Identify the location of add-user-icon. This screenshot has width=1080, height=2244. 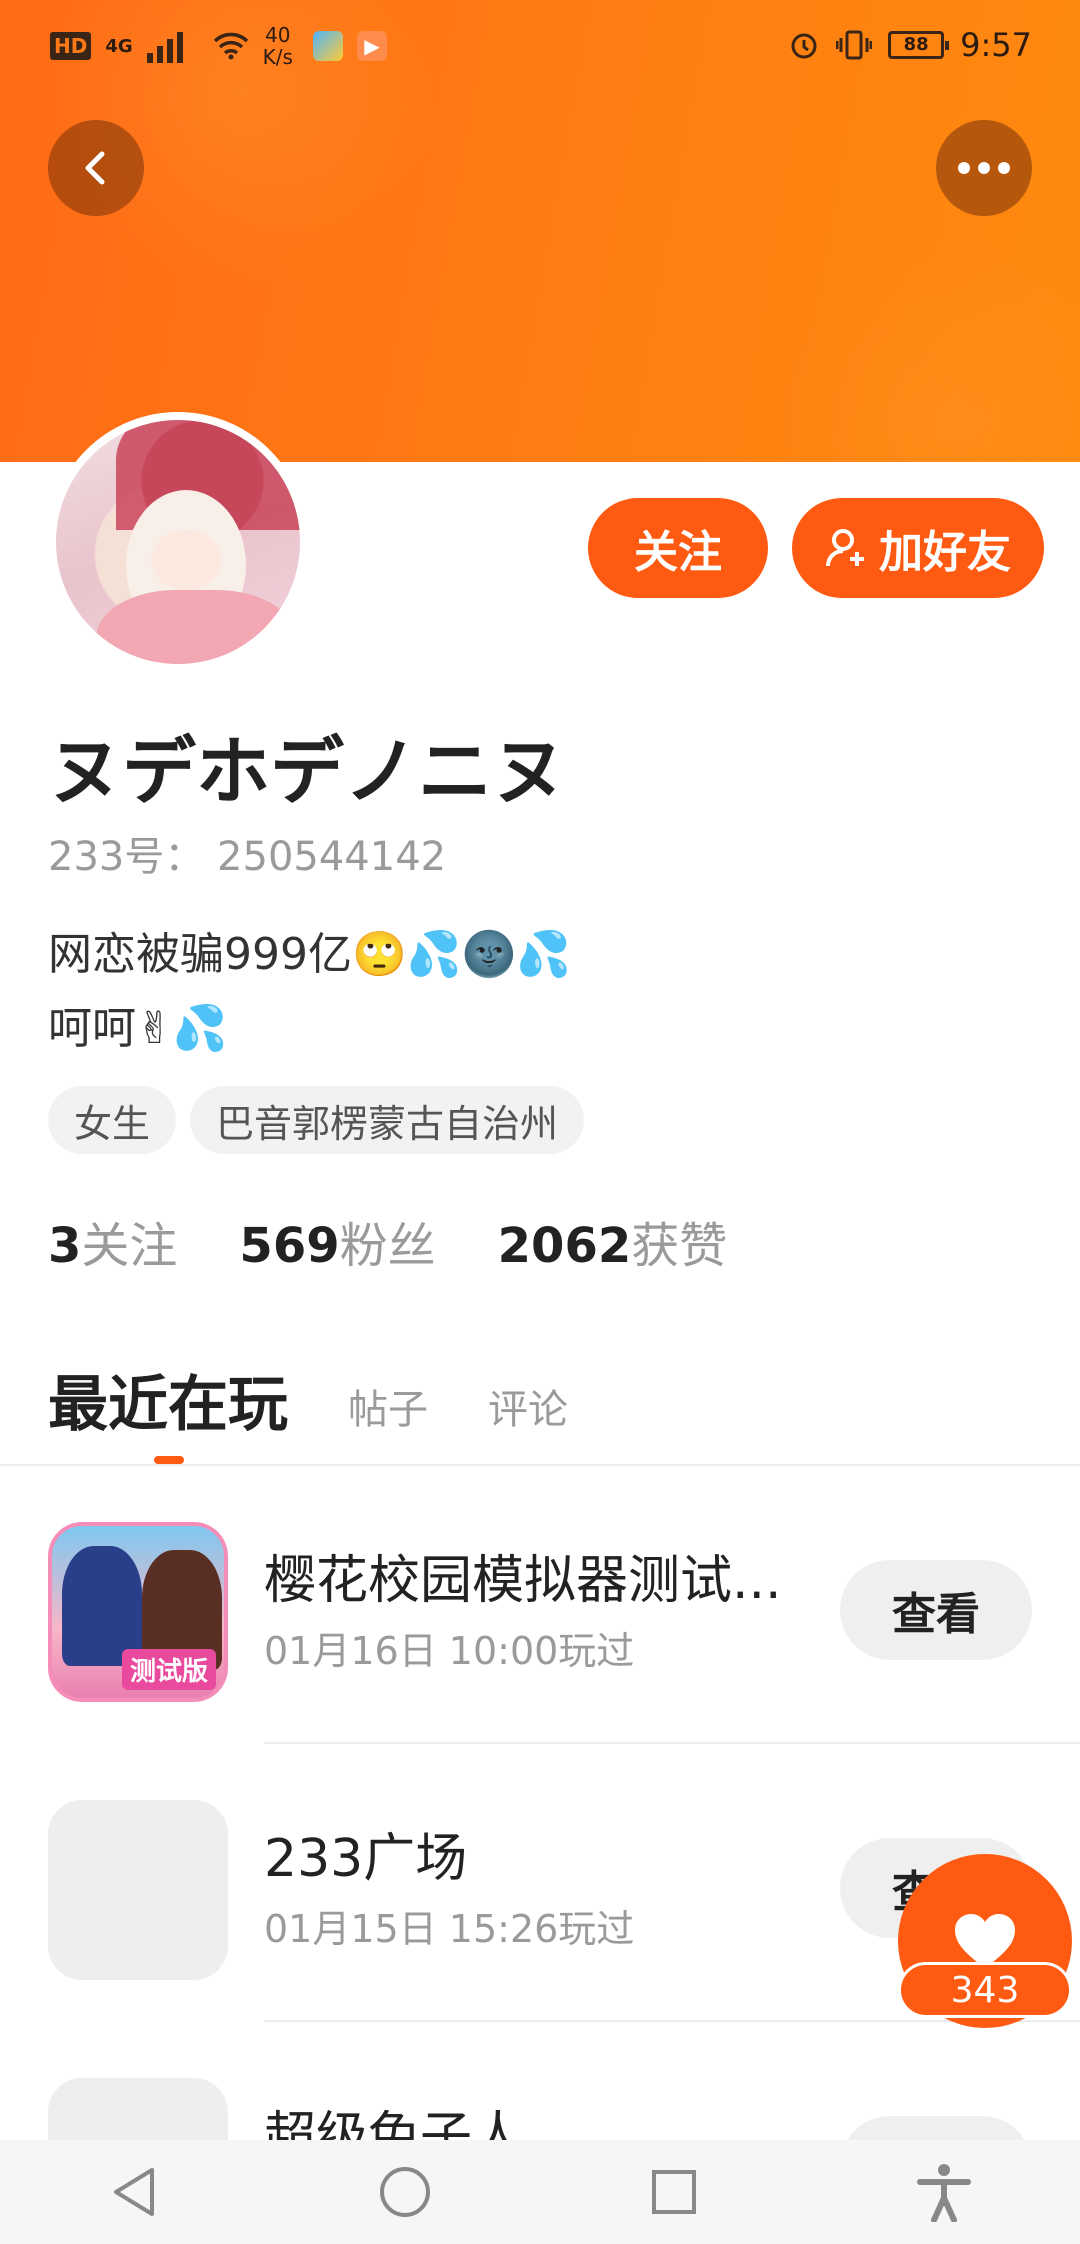
(845, 548).